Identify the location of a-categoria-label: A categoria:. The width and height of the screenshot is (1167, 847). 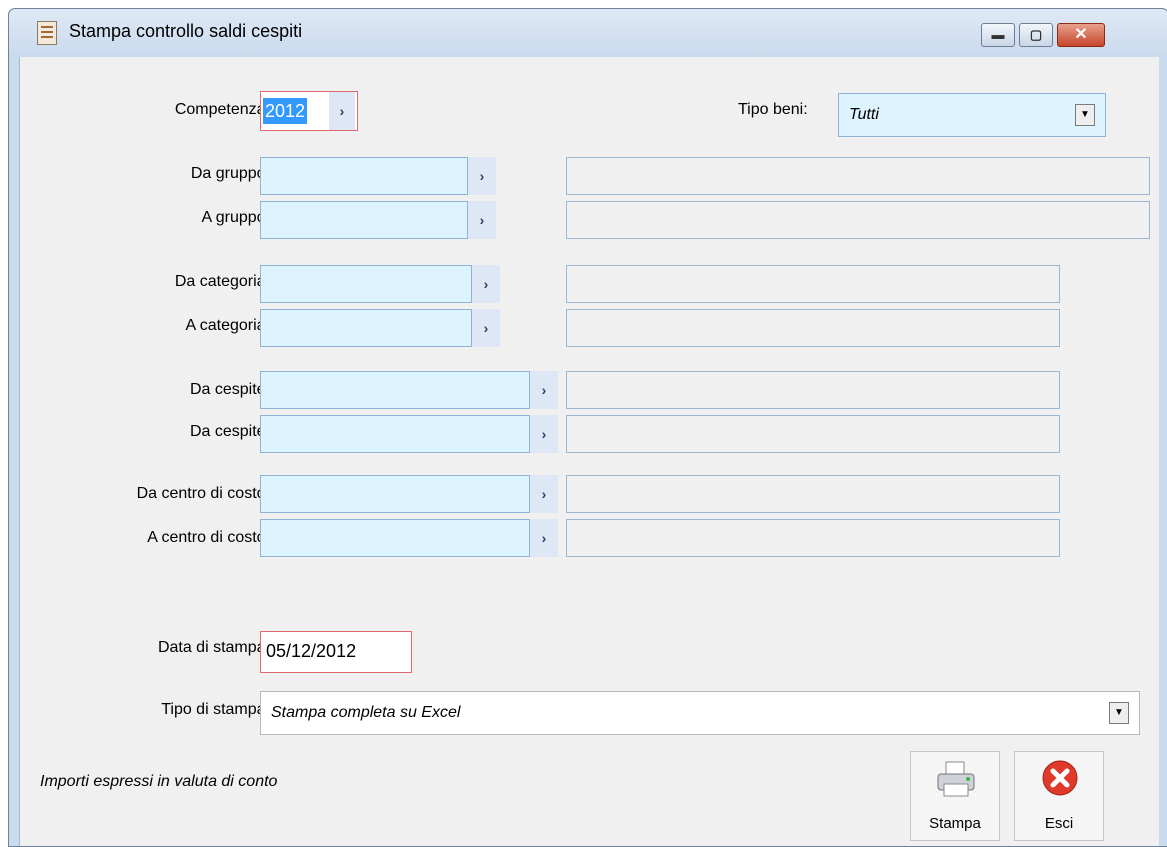
(228, 325).